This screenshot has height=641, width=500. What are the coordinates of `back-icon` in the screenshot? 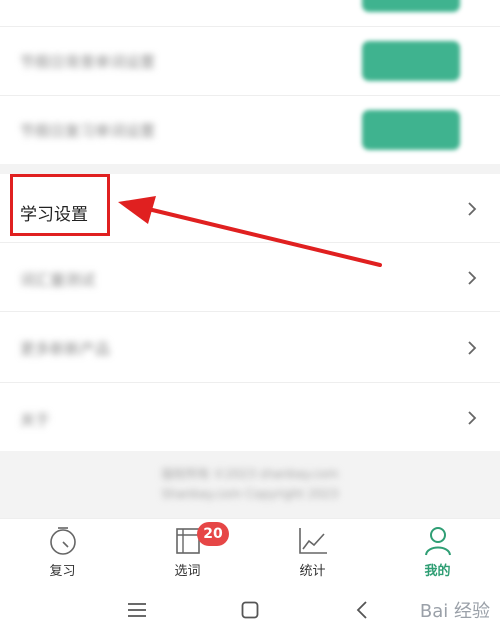 It's located at (362, 610).